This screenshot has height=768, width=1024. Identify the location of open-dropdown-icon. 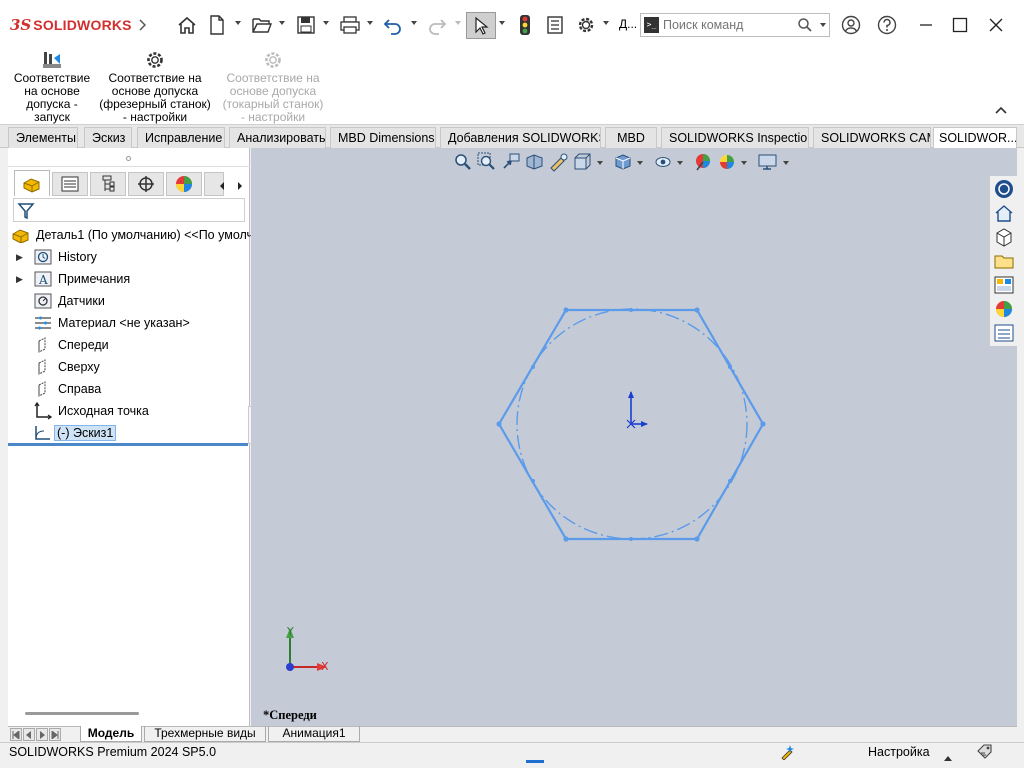
(282, 23).